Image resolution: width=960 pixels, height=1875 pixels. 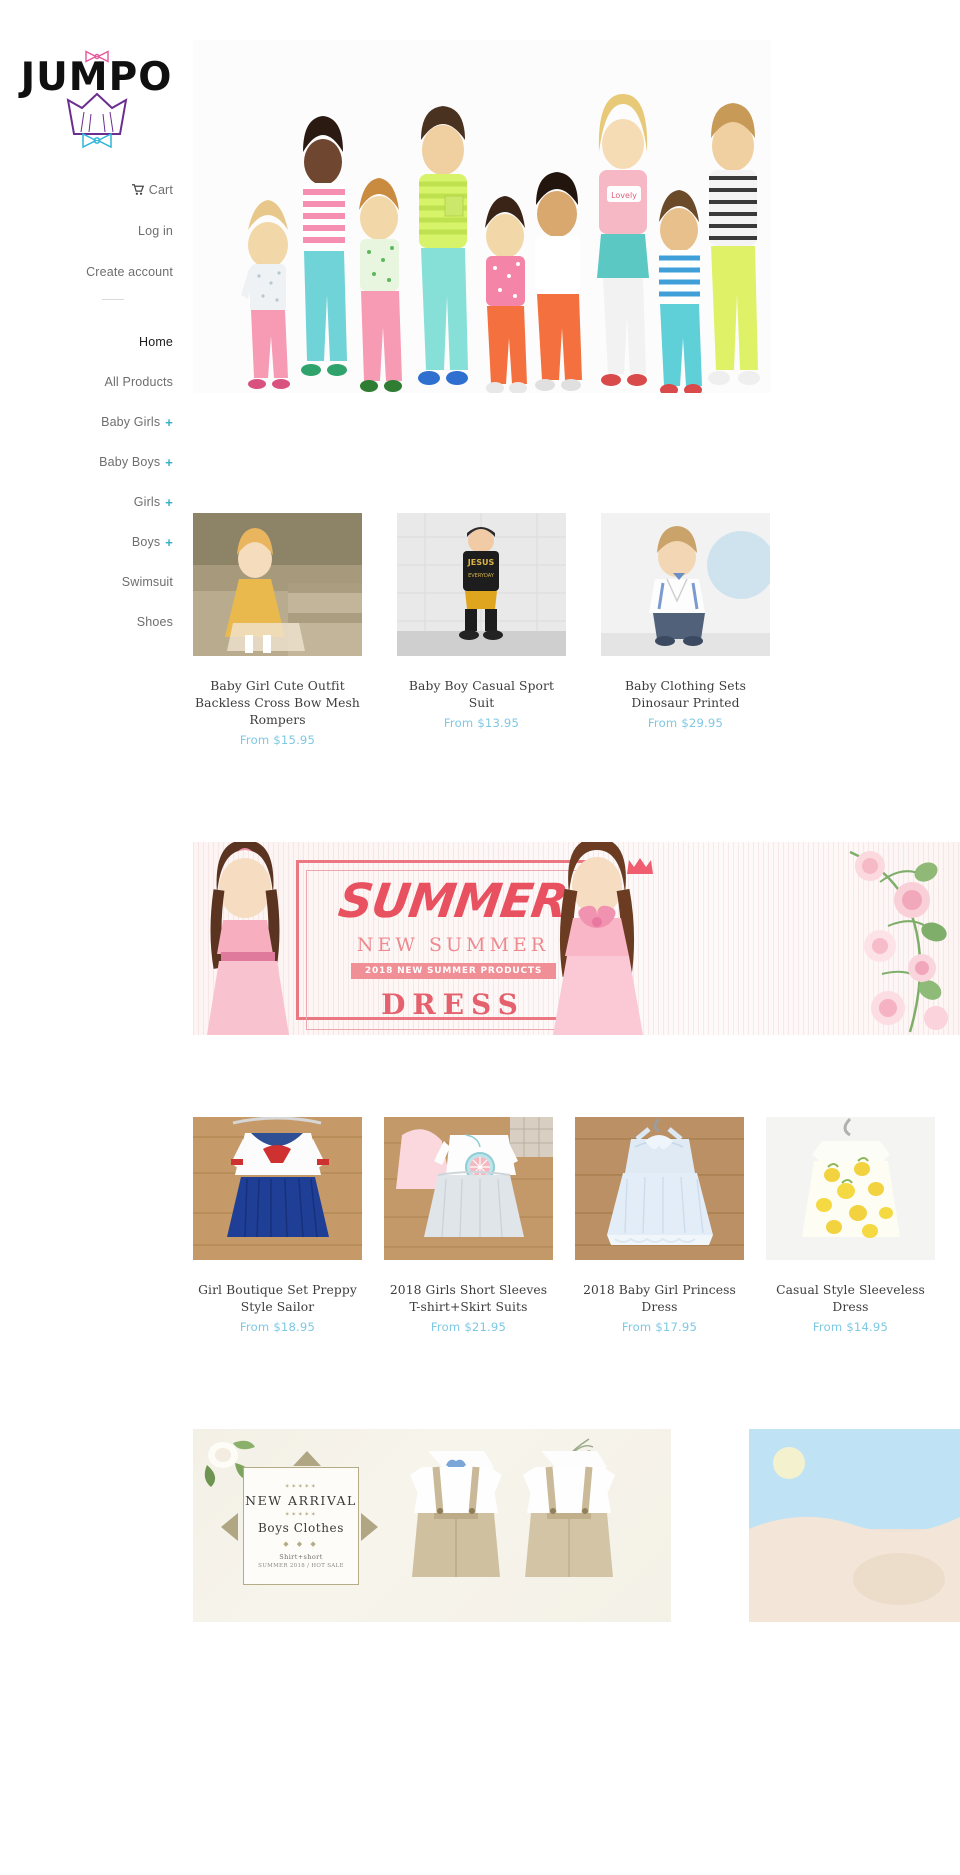 I want to click on sidebar-item-boys: Boys +, so click(x=96, y=542).